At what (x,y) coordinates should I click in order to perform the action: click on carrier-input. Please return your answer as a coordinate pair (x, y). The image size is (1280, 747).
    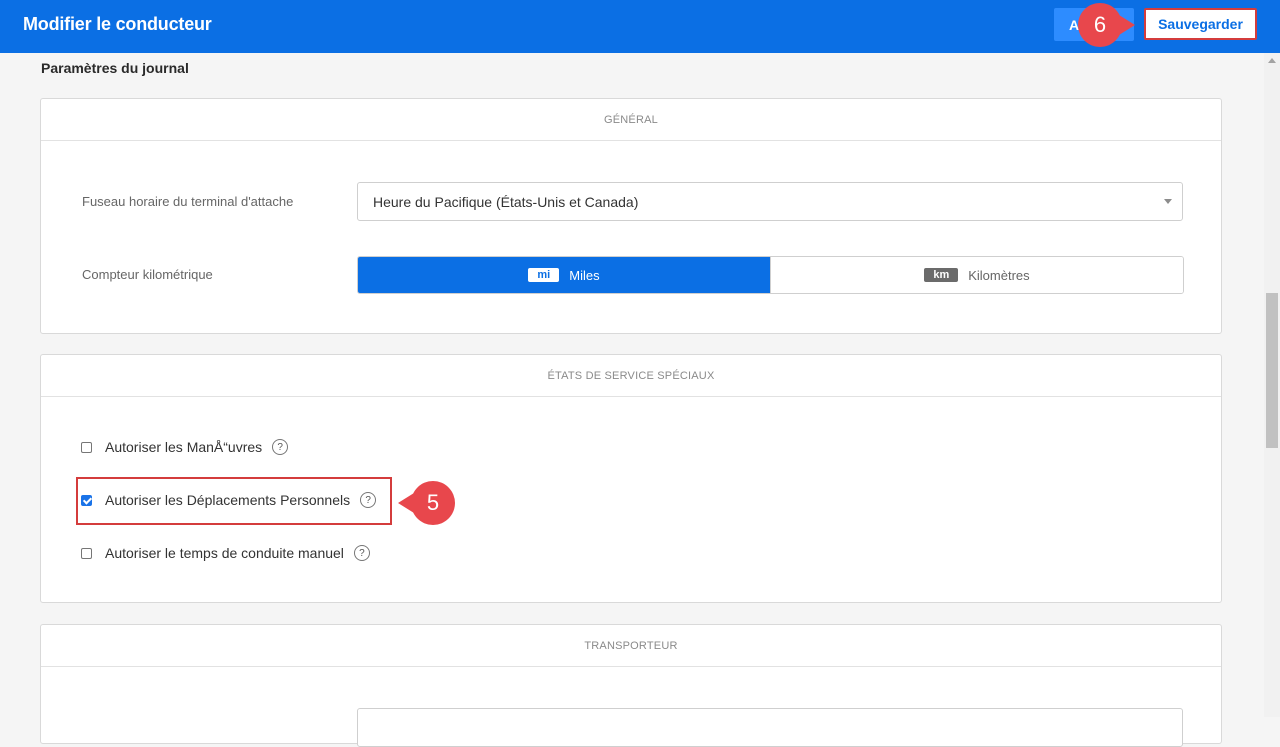
    Looking at the image, I should click on (770, 727).